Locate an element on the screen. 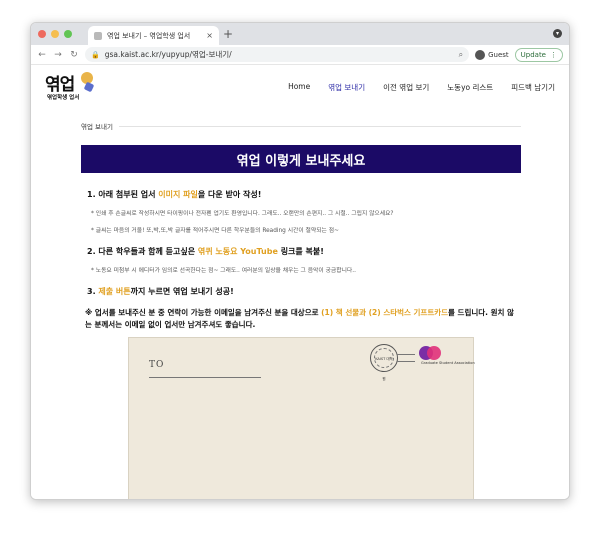  notice-text: ※ 업서를 보내주신 분 중 연락이 가능한 이메일을 남겨주신 분을 대상으로 is located at coordinates (203, 312).